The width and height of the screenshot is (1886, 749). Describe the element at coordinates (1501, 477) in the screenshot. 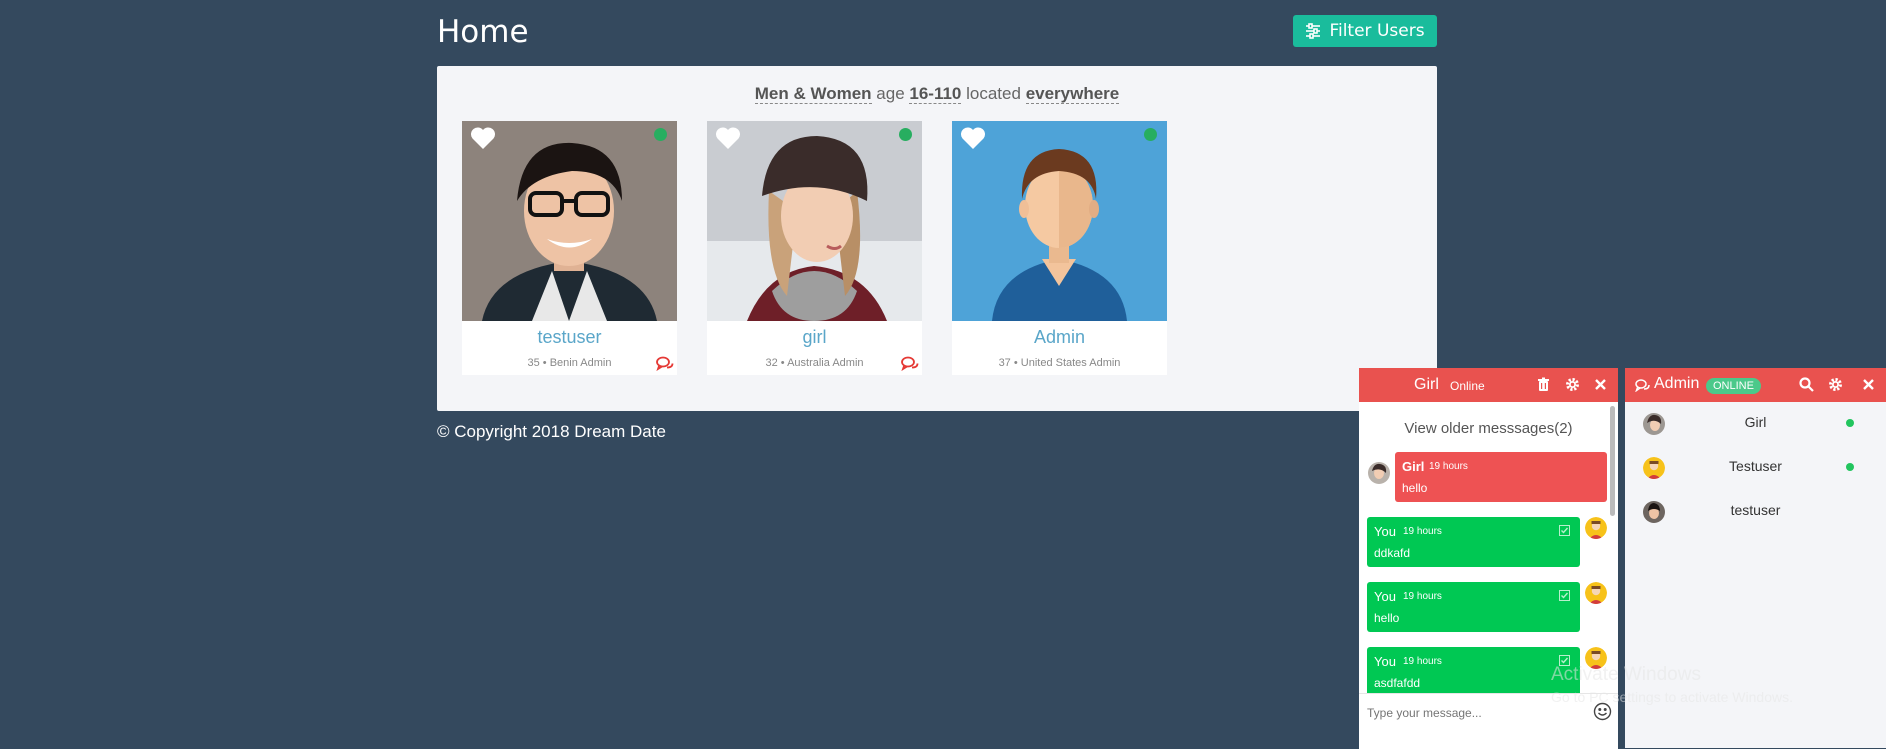

I see `message-incoming: Girl 19 hours hello` at that location.